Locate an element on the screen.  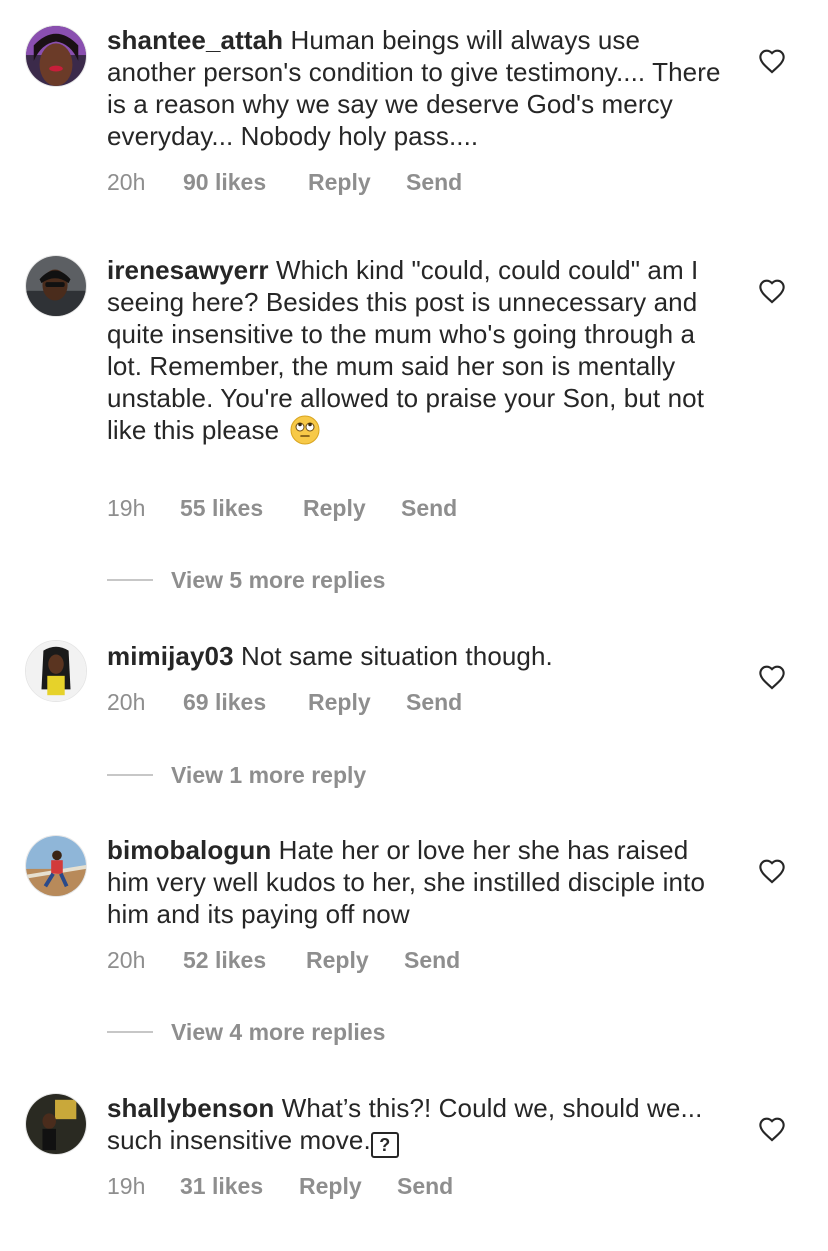
view-replies-label: View 1 more reply is located at coordinates (268, 775).